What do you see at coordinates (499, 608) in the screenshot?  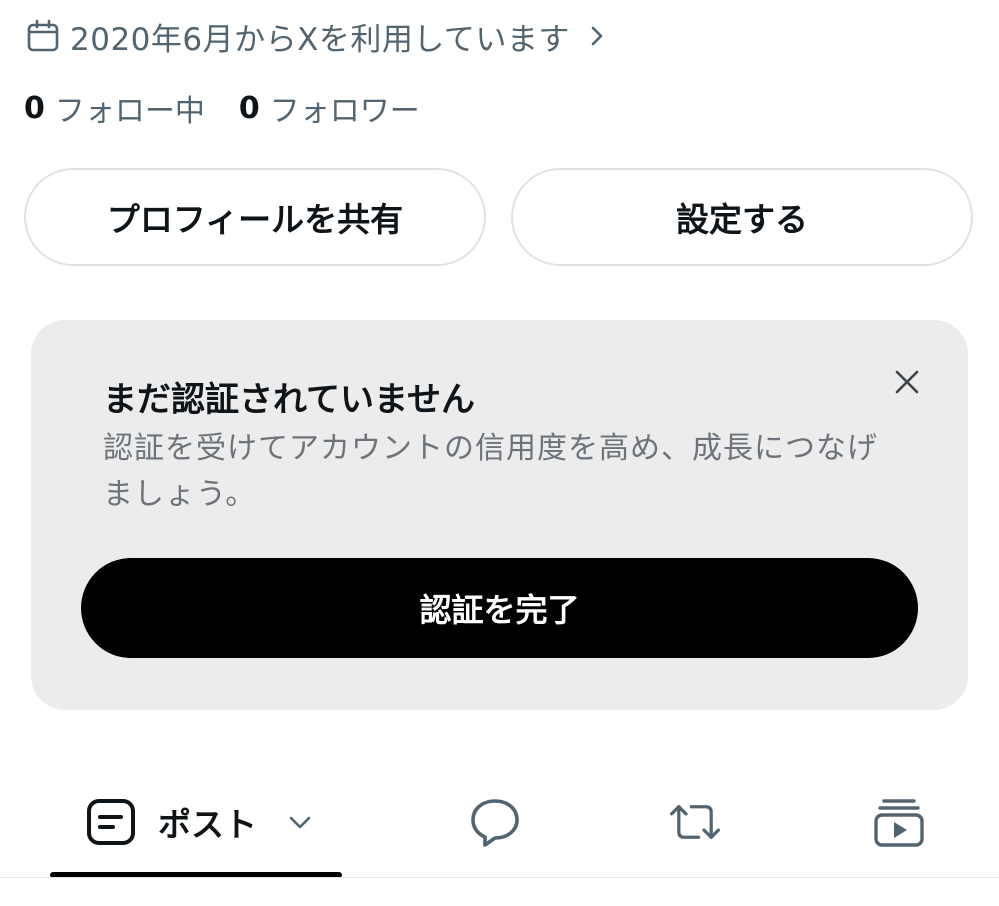 I see `complete-verification-button: 認証を完了` at bounding box center [499, 608].